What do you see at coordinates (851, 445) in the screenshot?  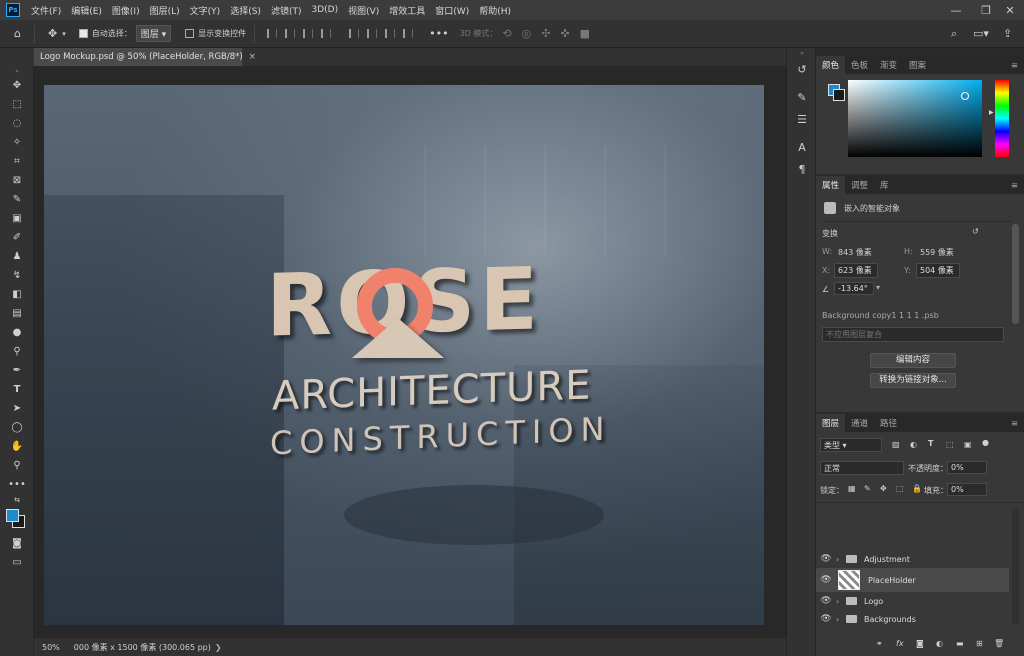 I see `layer-filter-select: 类型 ▾` at bounding box center [851, 445].